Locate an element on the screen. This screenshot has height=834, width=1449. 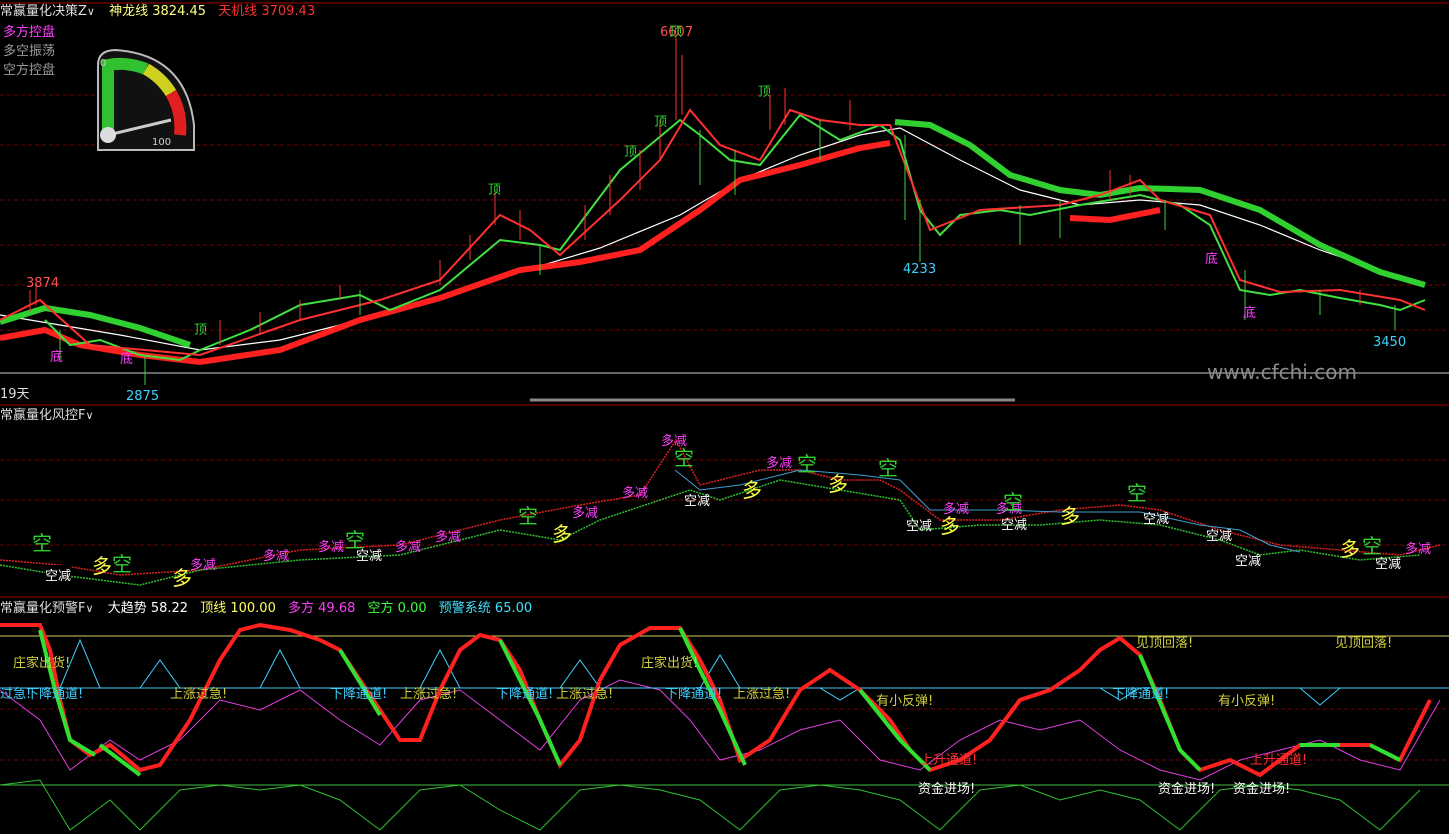
bull-value: 49.68 is located at coordinates (337, 608).